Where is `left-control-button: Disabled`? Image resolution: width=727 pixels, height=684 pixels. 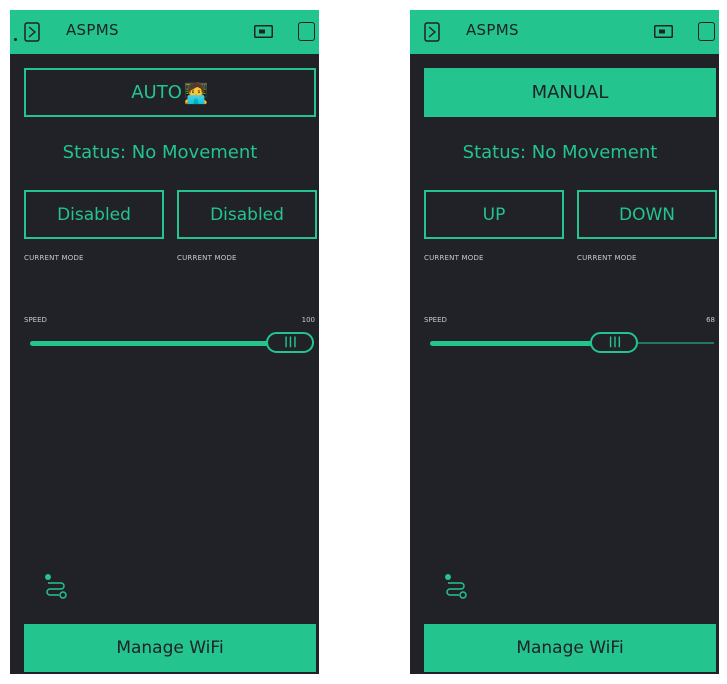
left-control-button: Disabled is located at coordinates (94, 214).